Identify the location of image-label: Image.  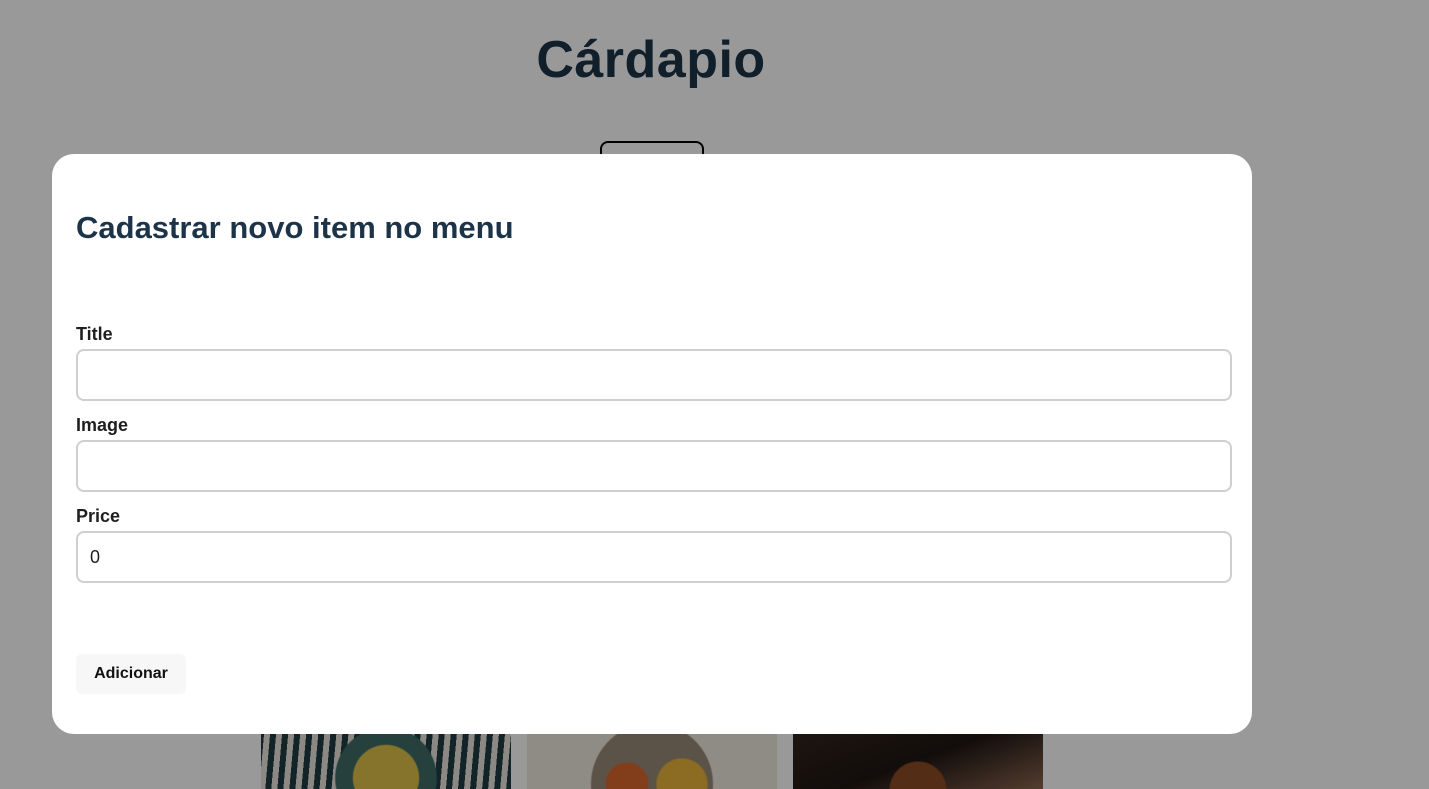
(102, 425).